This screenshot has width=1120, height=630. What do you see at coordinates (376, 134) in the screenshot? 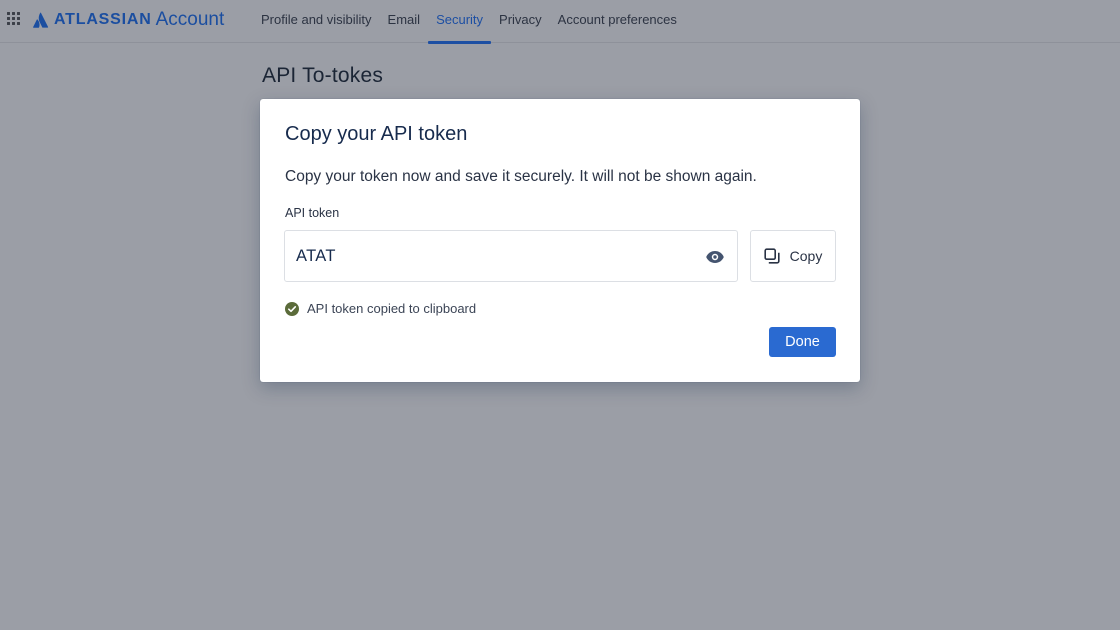
I see `dialog-title: Copy your API token` at bounding box center [376, 134].